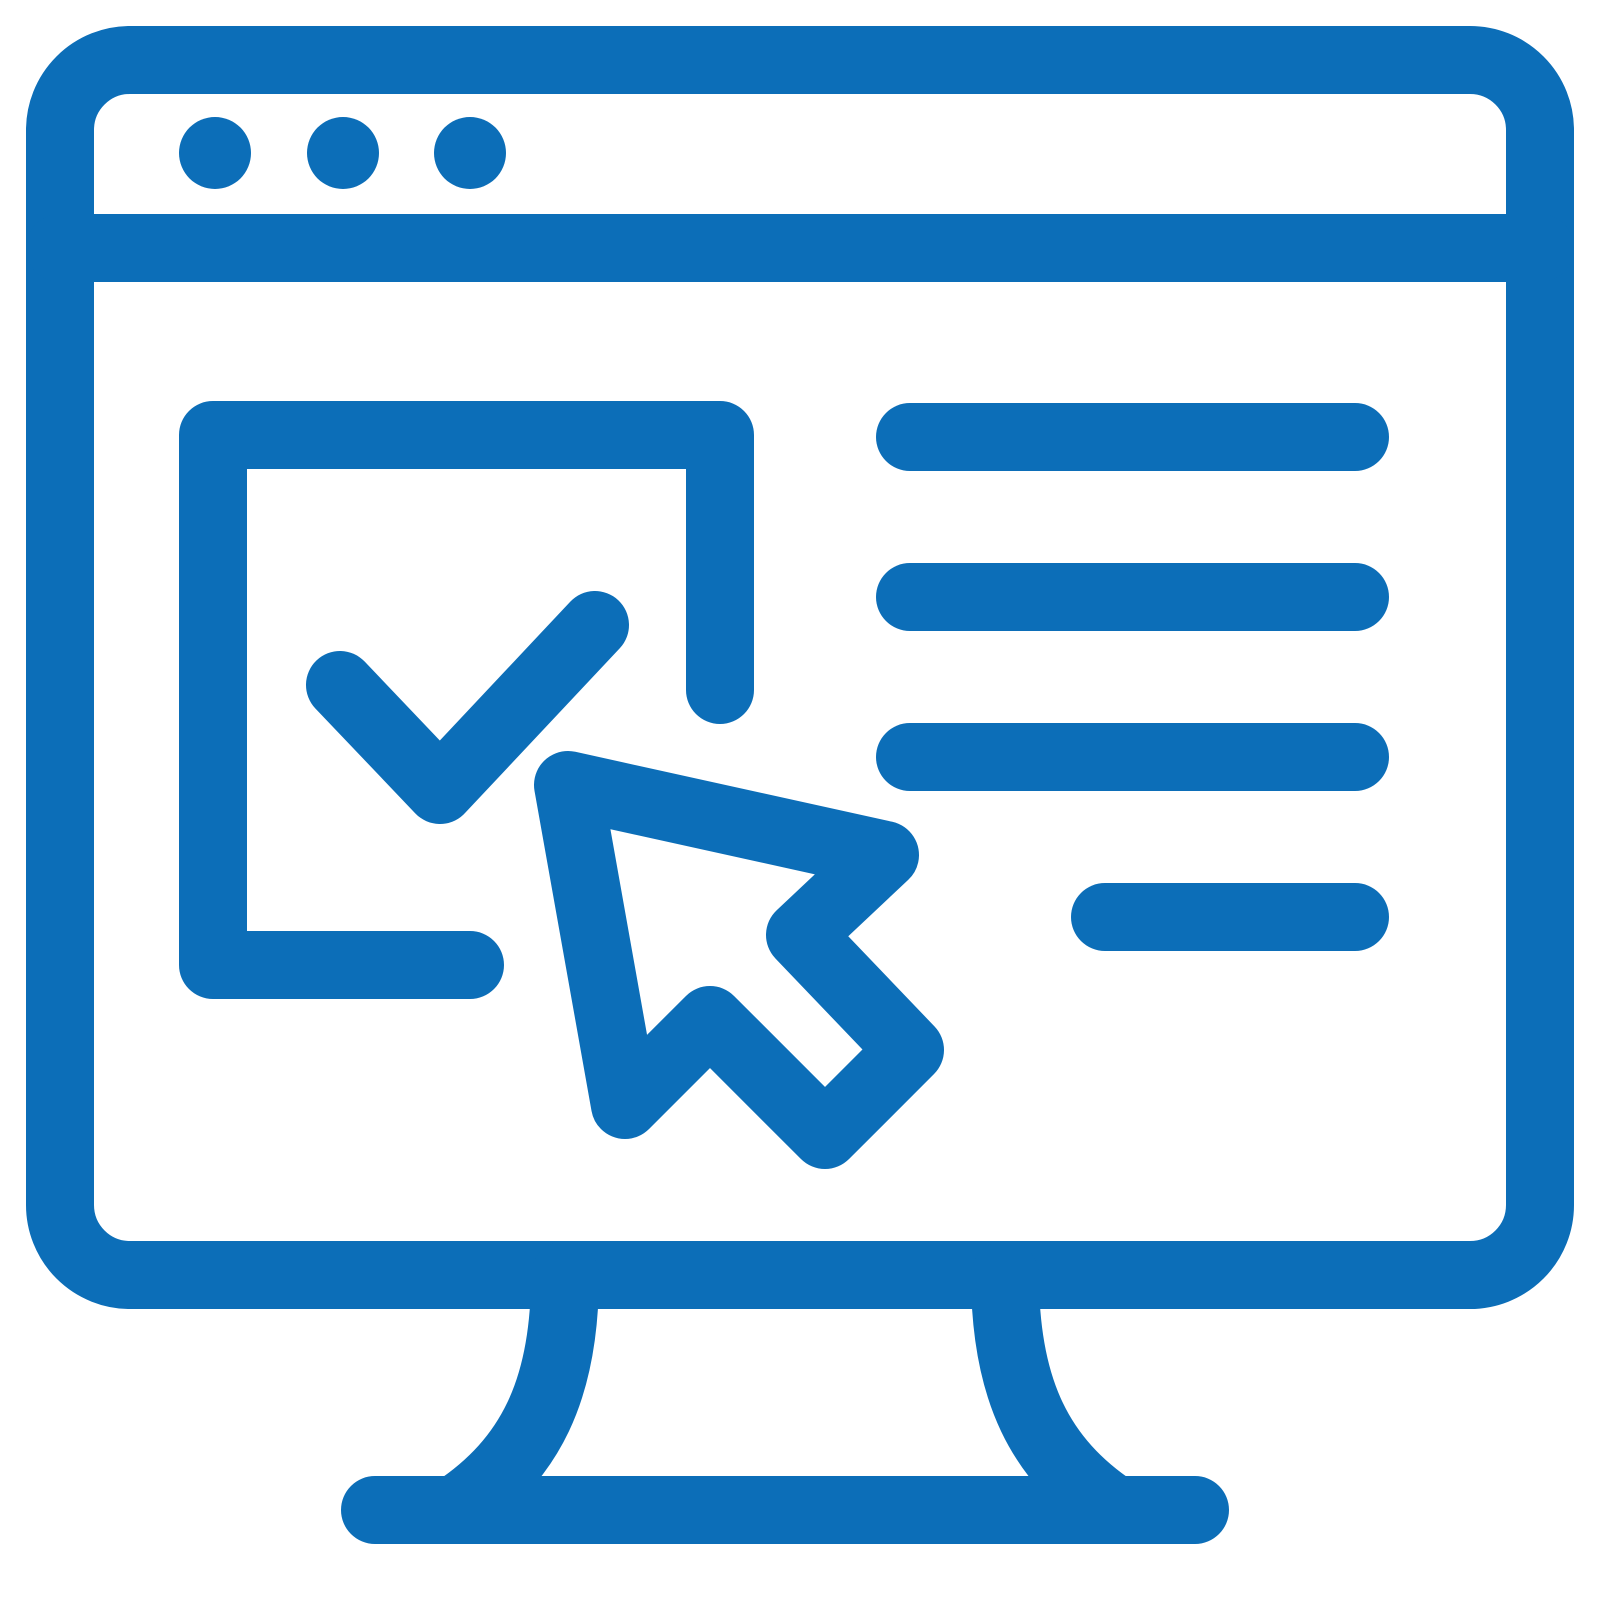  What do you see at coordinates (785, 1392) in the screenshot?
I see `monitor-stand-icon` at bounding box center [785, 1392].